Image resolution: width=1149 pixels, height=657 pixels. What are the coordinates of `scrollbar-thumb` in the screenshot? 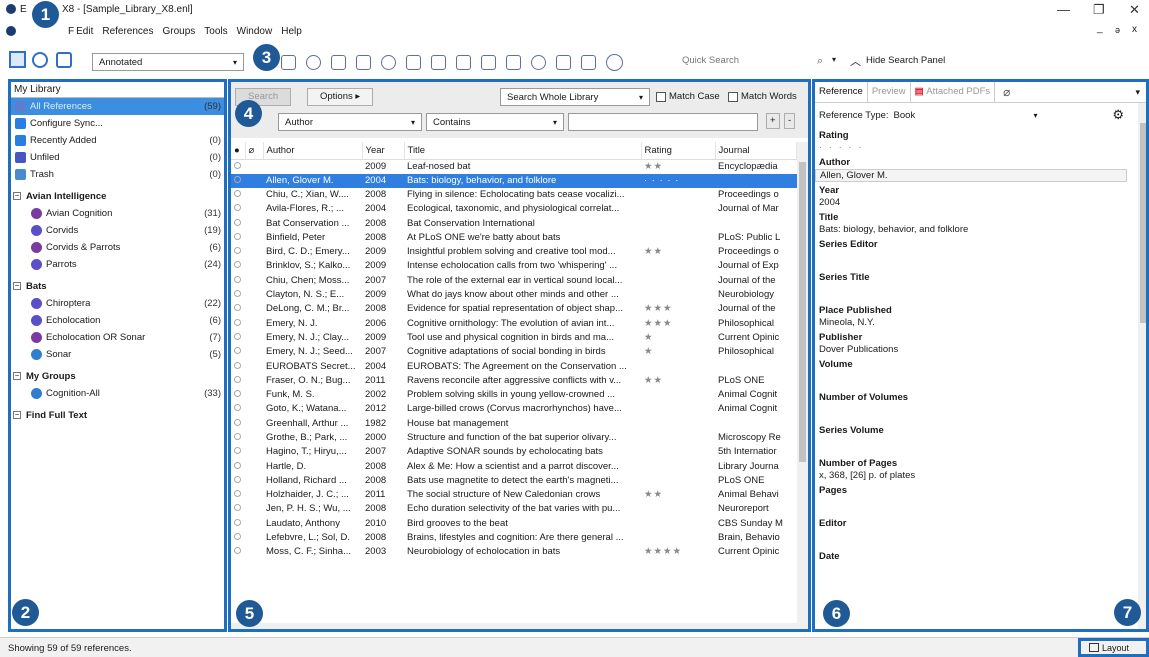 It's located at (802, 312).